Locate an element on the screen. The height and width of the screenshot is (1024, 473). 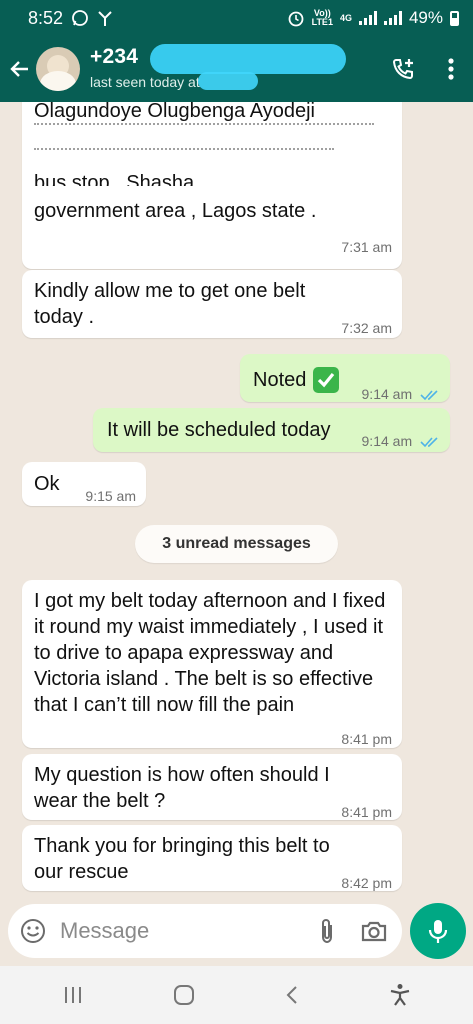
message-text: Noted is located at coordinates (280, 380).